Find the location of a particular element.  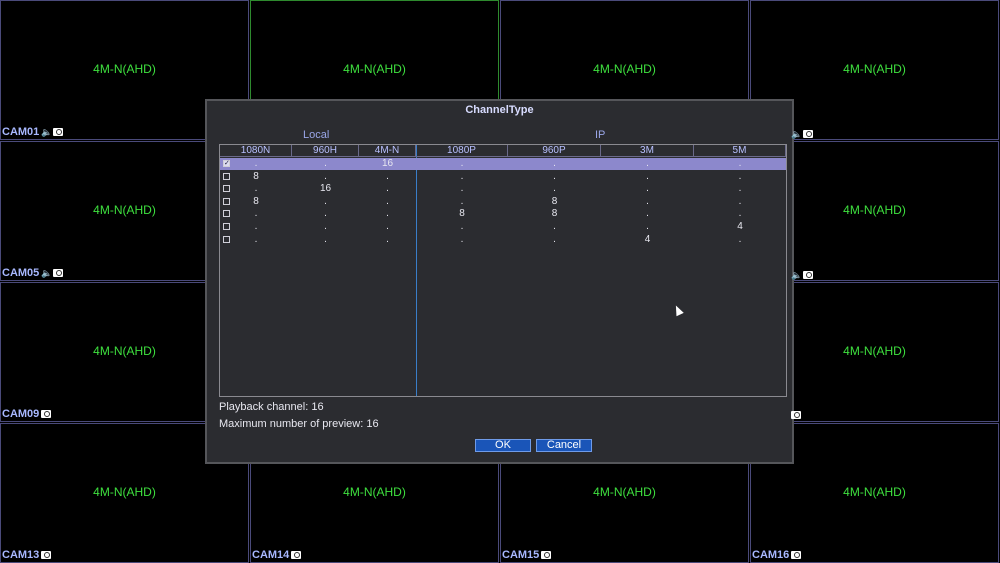

ok-button: OK is located at coordinates (503, 445).